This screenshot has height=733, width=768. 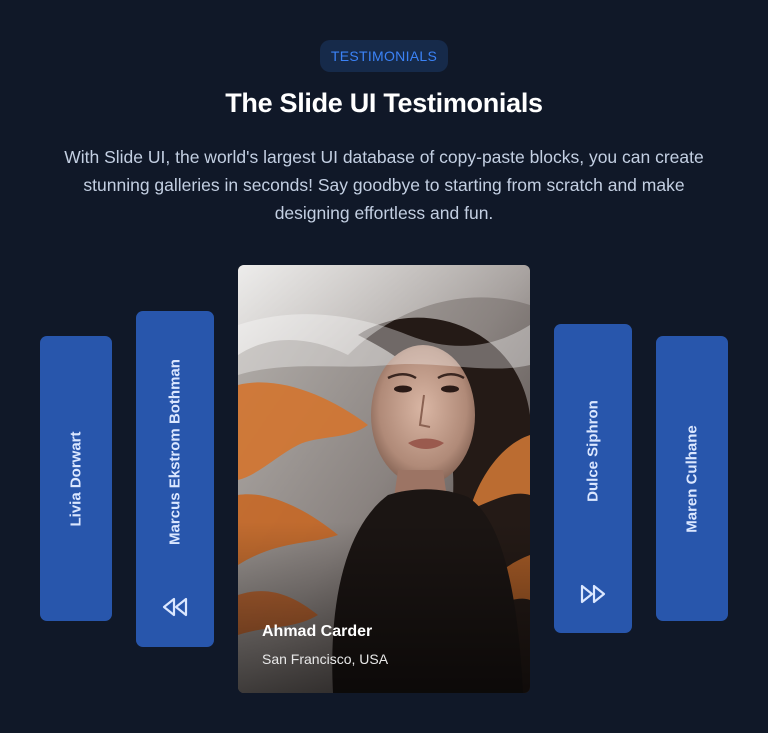 I want to click on slide-card-name: Maren Culhane, so click(x=692, y=478).